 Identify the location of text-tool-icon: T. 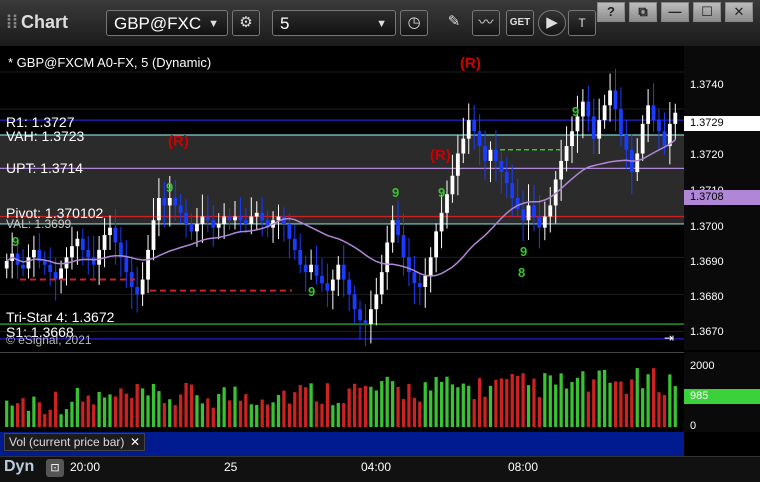
(582, 23).